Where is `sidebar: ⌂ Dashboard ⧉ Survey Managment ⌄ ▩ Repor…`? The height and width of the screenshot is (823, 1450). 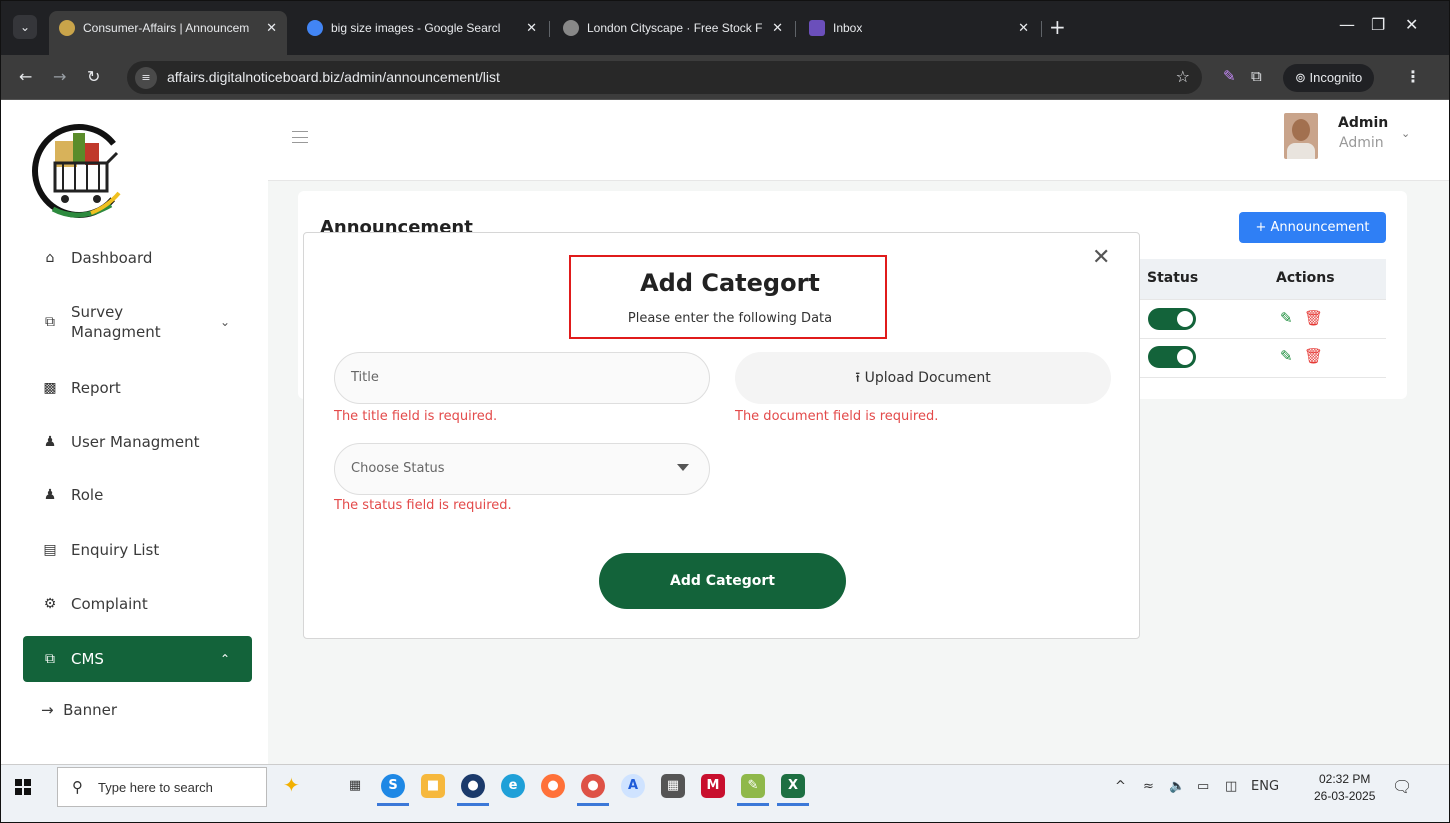
sidebar: ⌂ Dashboard ⧉ Survey Managment ⌄ ▩ Repor… is located at coordinates (134, 432).